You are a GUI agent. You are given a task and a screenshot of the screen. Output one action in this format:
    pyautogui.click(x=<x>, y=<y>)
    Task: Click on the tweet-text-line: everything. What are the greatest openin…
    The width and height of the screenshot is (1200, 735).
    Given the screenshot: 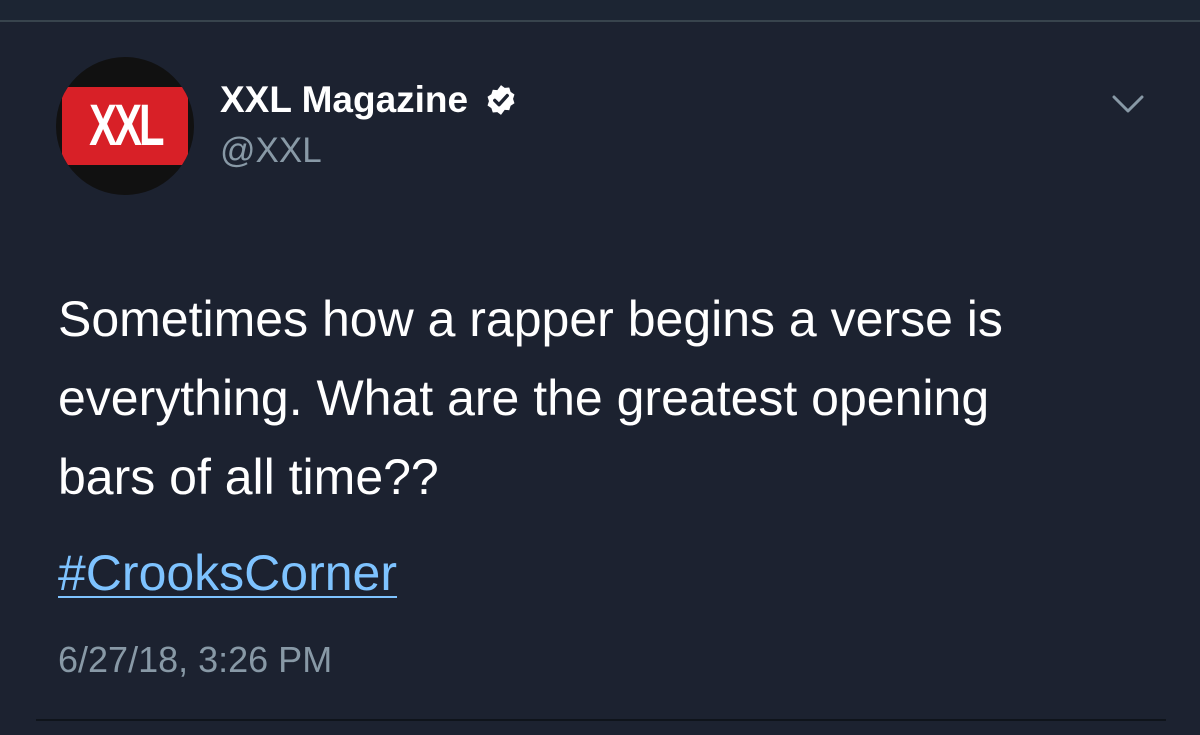 What is the action you would take?
    pyautogui.click(x=524, y=398)
    